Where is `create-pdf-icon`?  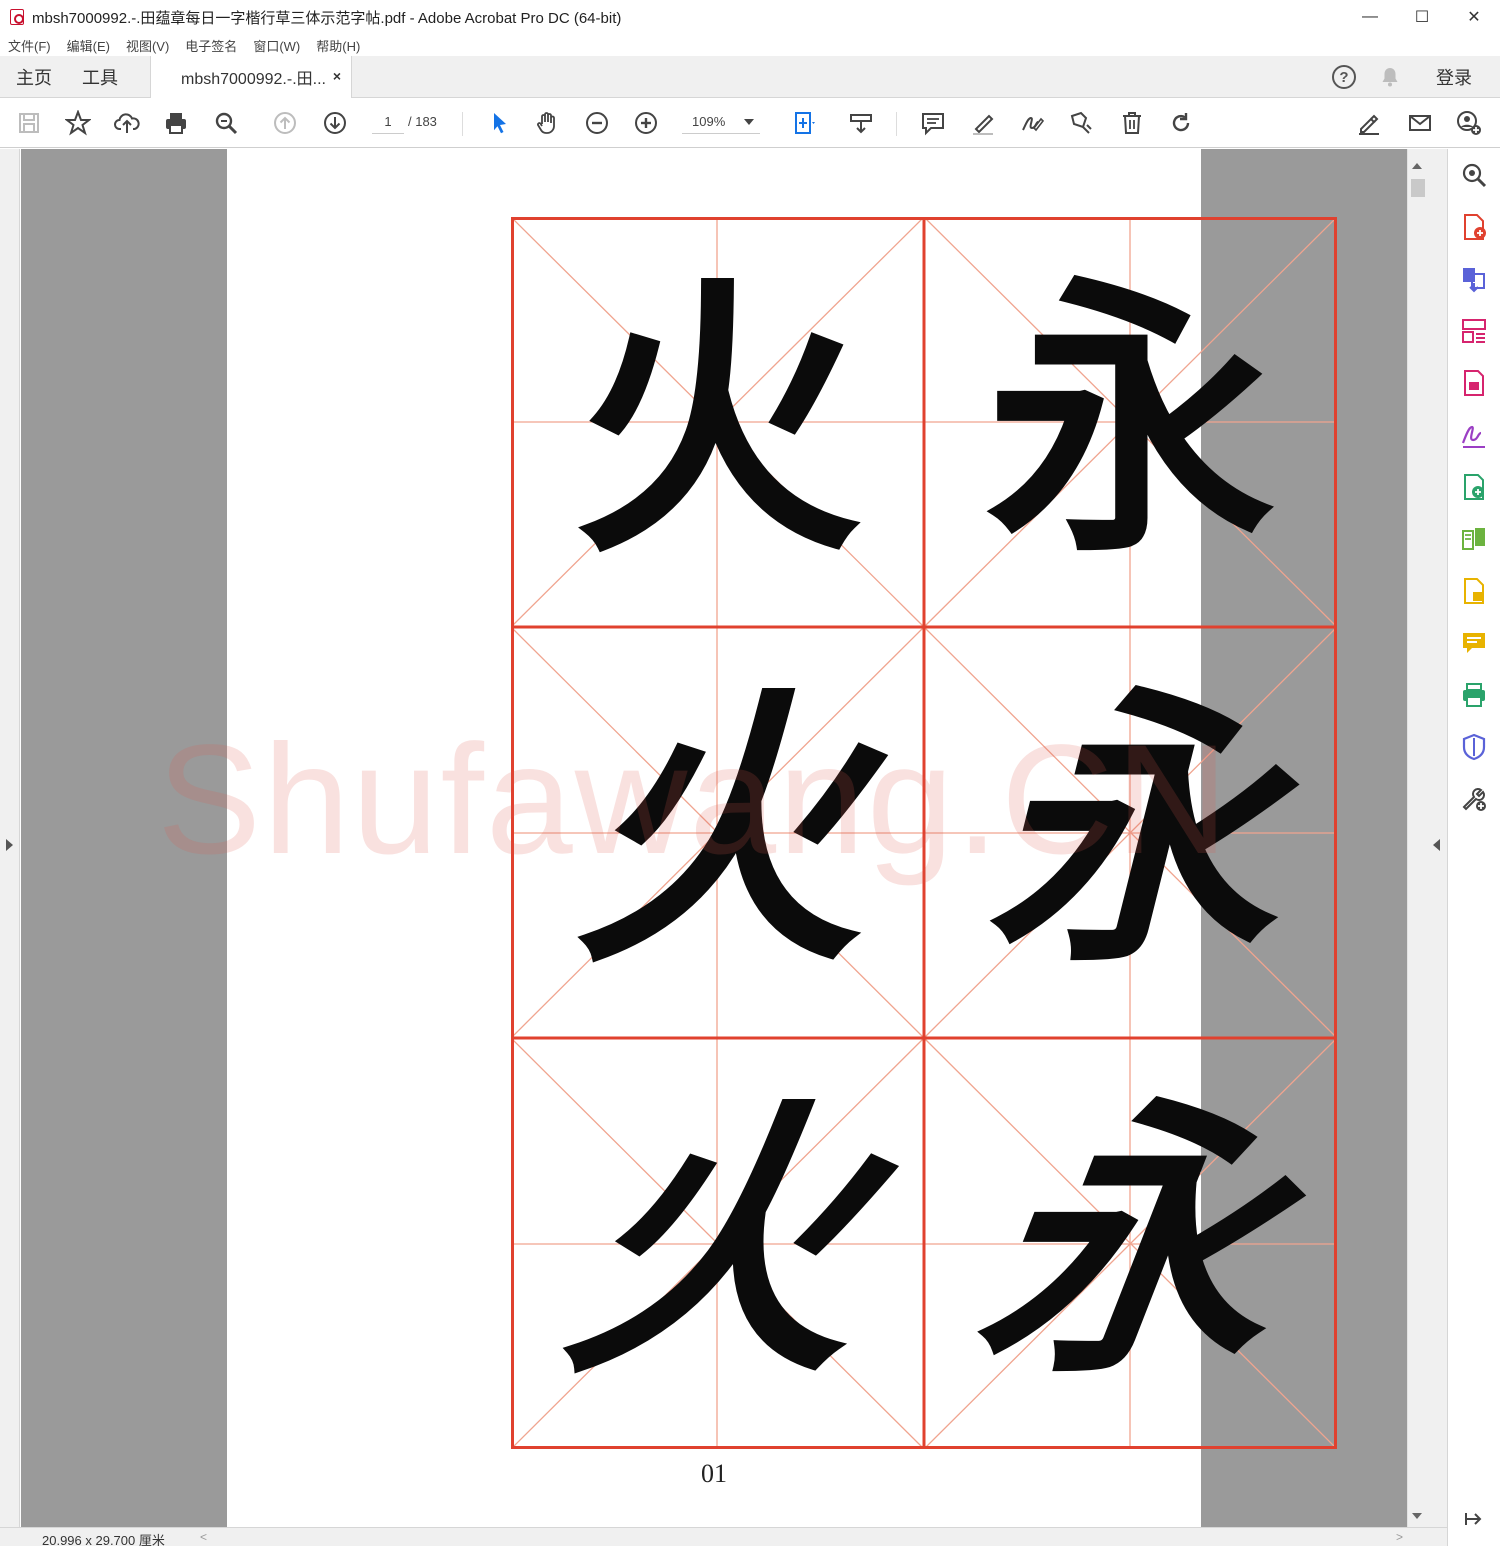
create-pdf-icon is located at coordinates (1474, 227).